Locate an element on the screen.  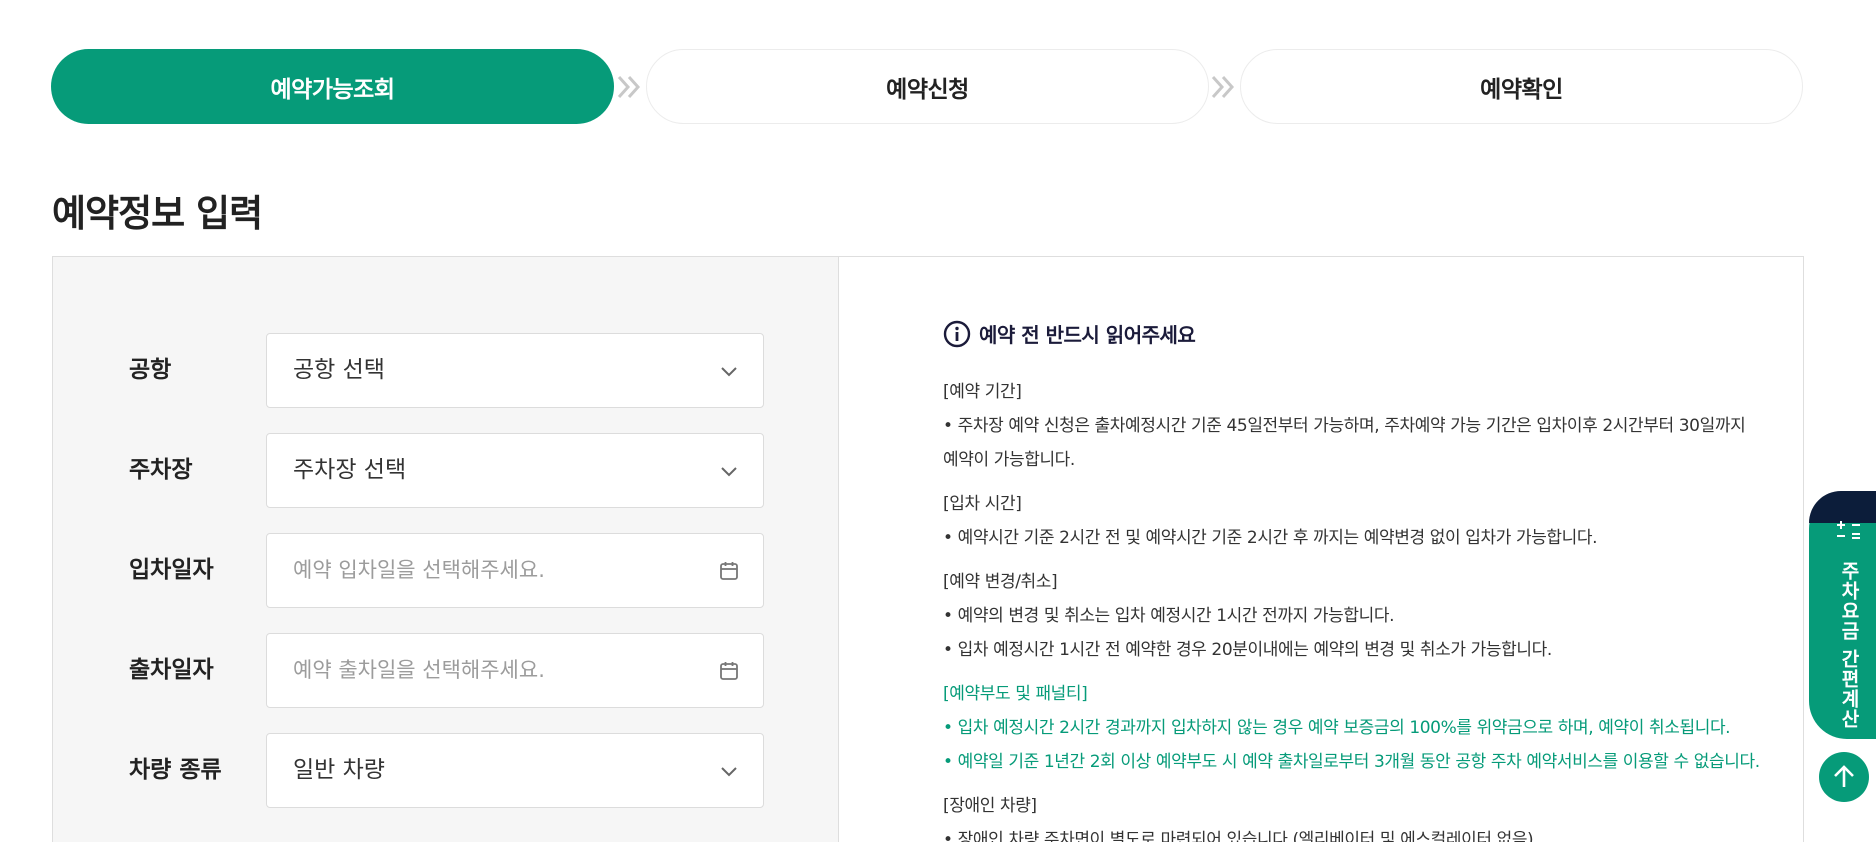
notice-header: 예약 전 반드시 읽어주세요 is located at coordinates (1069, 333).